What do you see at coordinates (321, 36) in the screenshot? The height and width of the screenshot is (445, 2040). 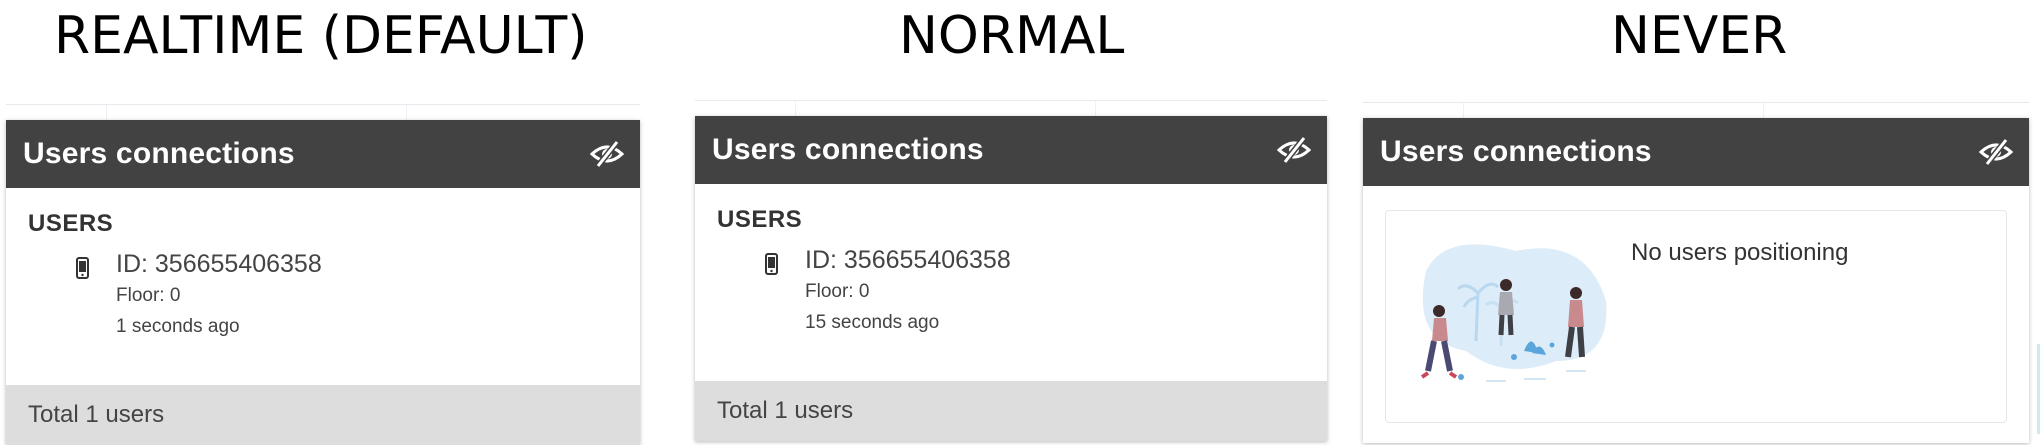 I see `caption-realtime: REALTIME (DEFAULT)` at bounding box center [321, 36].